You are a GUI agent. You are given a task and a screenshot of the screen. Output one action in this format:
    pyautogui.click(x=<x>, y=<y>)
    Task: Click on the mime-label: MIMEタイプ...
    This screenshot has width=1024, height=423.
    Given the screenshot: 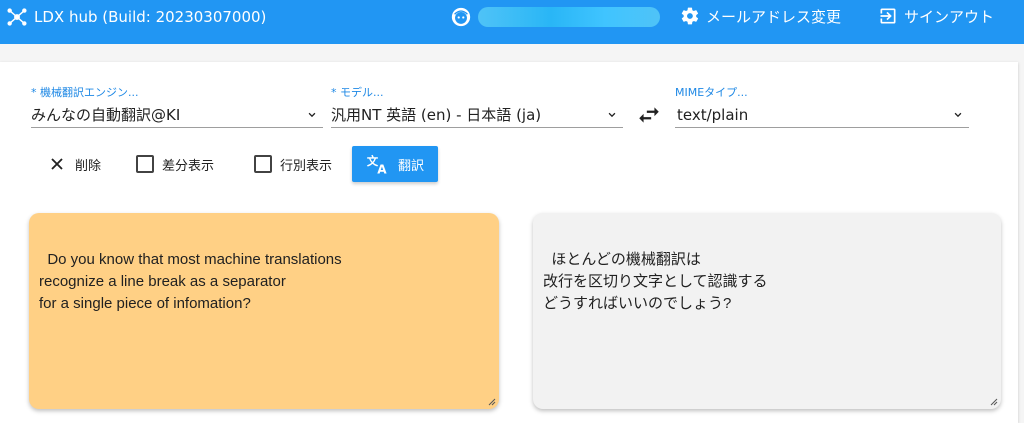 What is the action you would take?
    pyautogui.click(x=711, y=92)
    